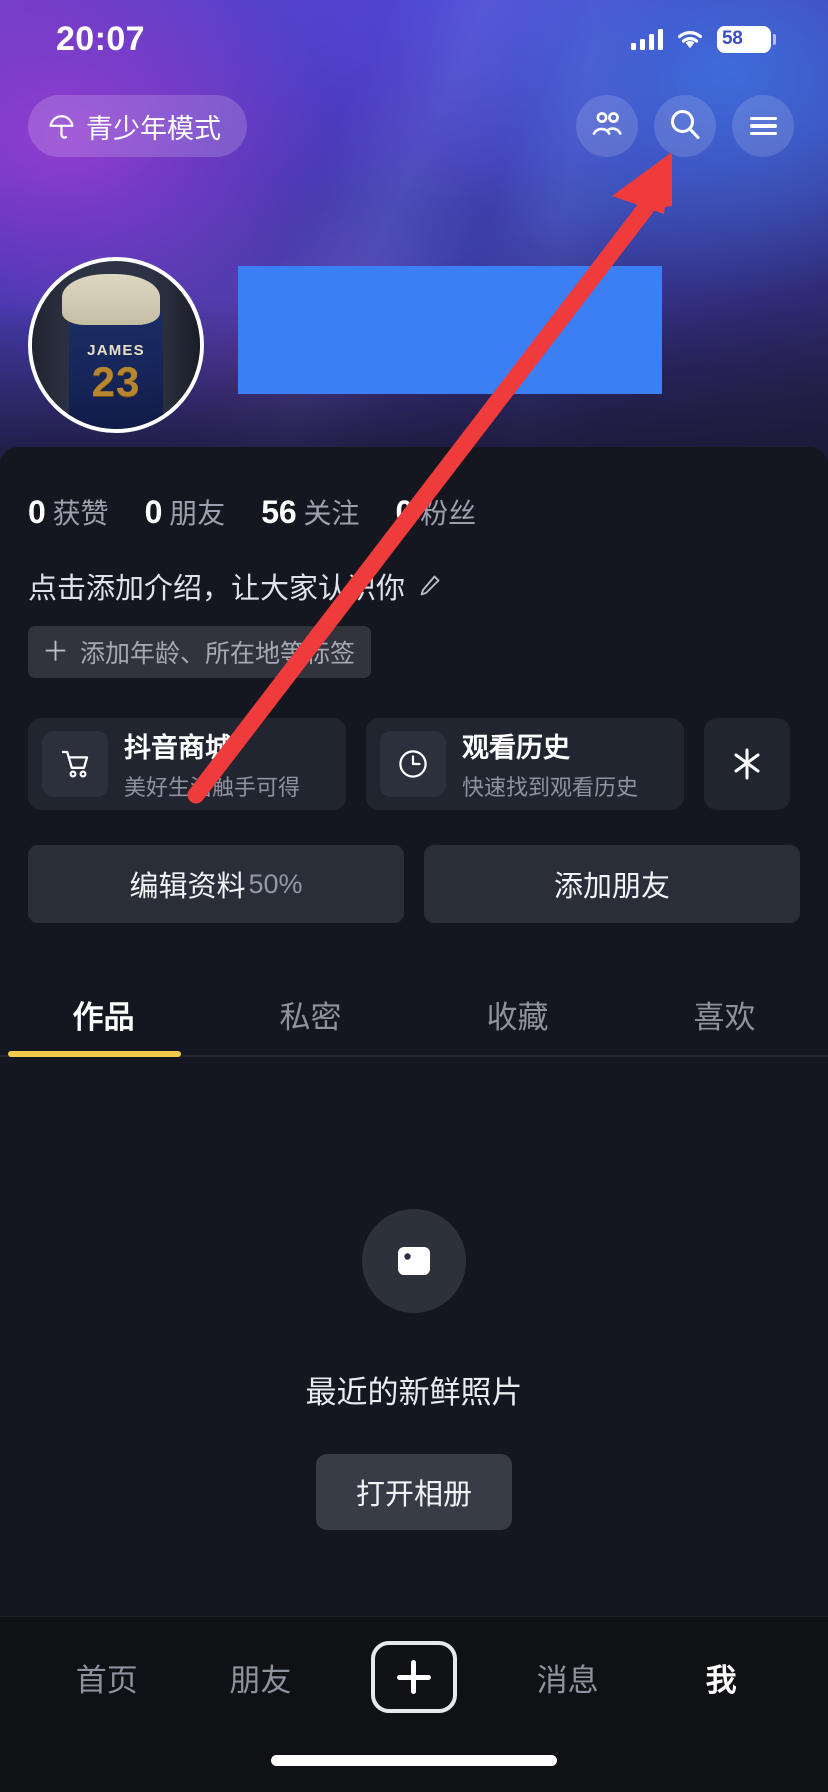  I want to click on tab-favorites: 收藏, so click(517, 1024).